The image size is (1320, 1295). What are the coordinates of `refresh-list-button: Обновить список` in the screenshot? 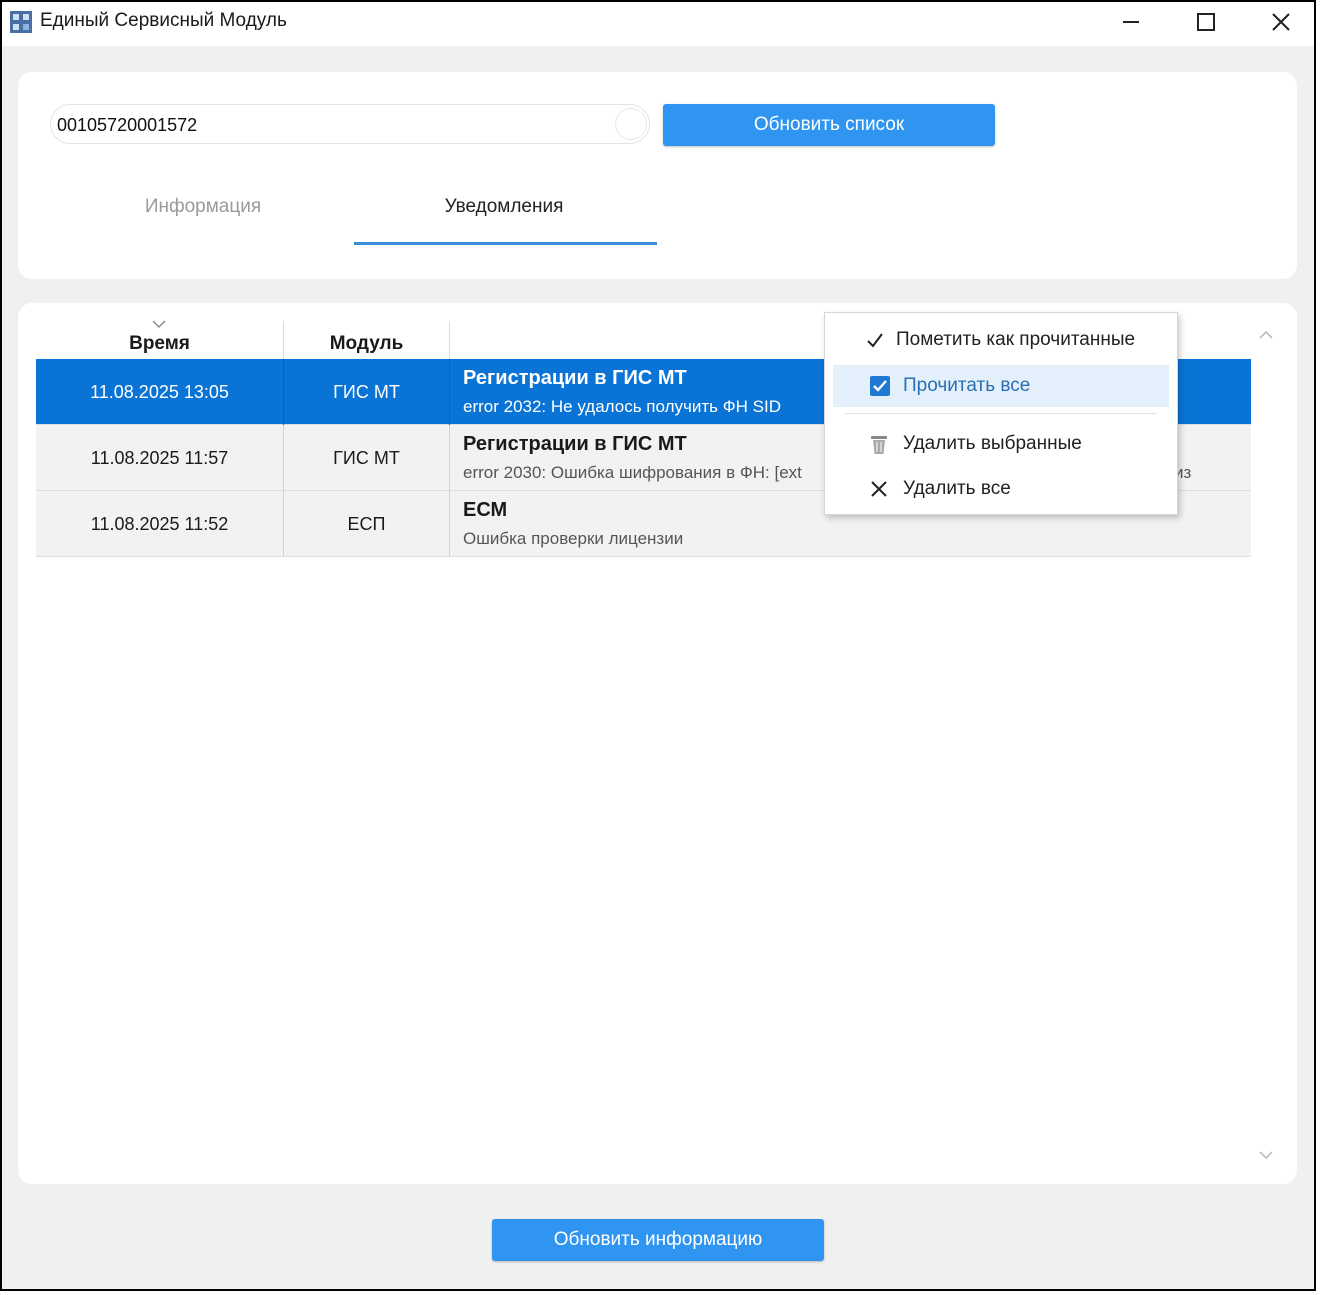 It's located at (829, 125).